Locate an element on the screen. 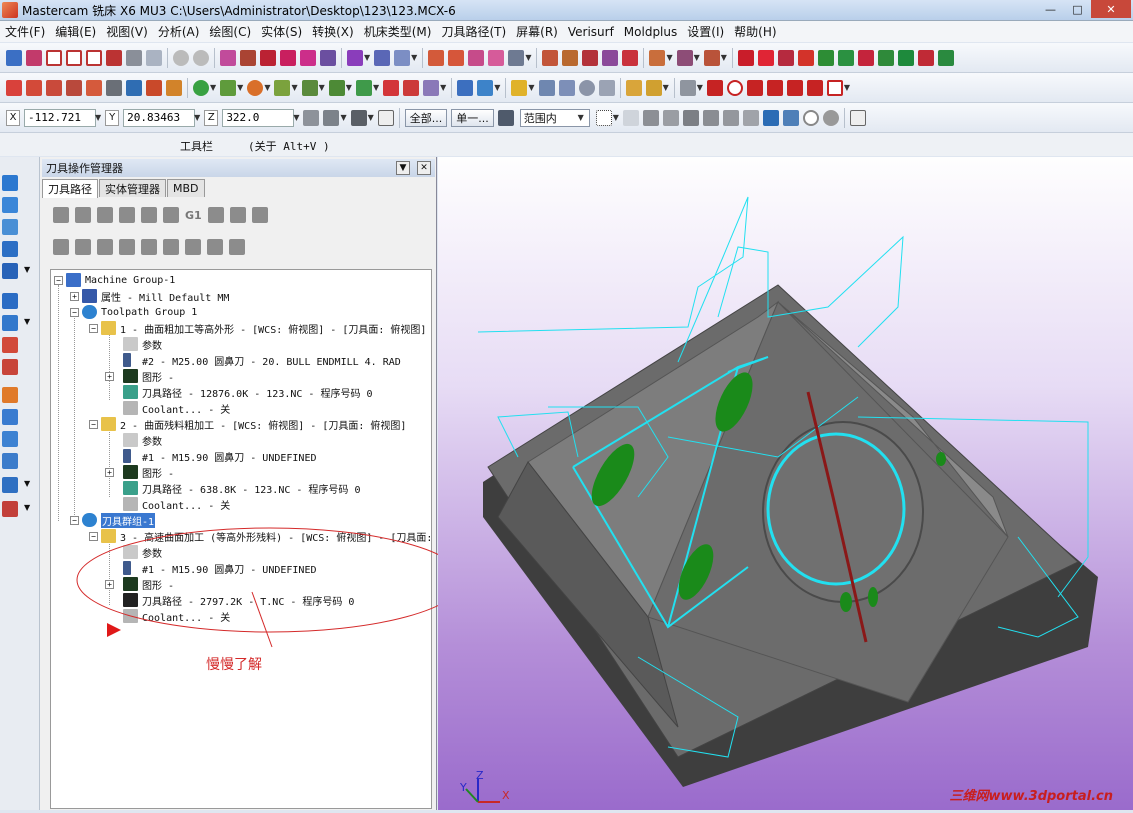 This screenshot has width=1133, height=813. lock-icon is located at coordinates (61, 247).